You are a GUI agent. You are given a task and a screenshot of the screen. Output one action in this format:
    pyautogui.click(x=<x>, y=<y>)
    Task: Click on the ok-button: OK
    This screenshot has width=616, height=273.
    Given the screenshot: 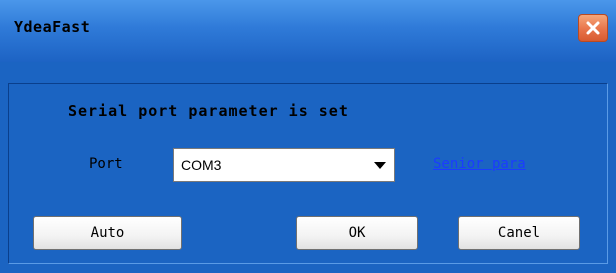 What is the action you would take?
    pyautogui.click(x=357, y=233)
    